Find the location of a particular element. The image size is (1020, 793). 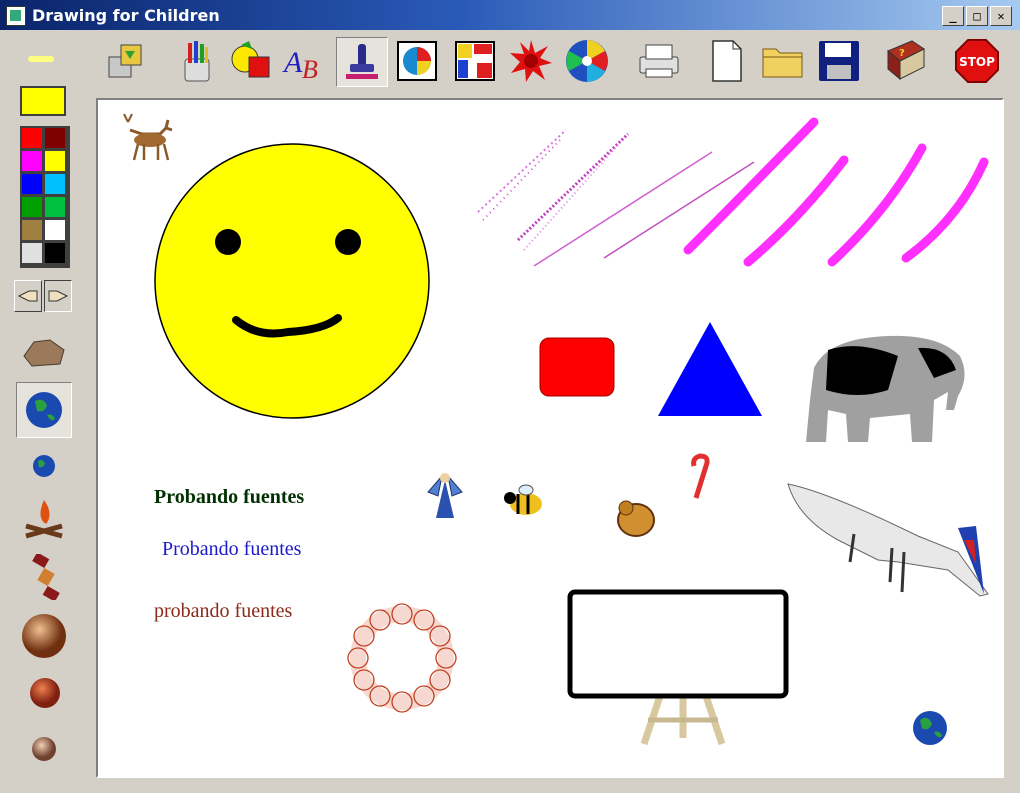

frames-tool-button is located at coordinates (475, 61).